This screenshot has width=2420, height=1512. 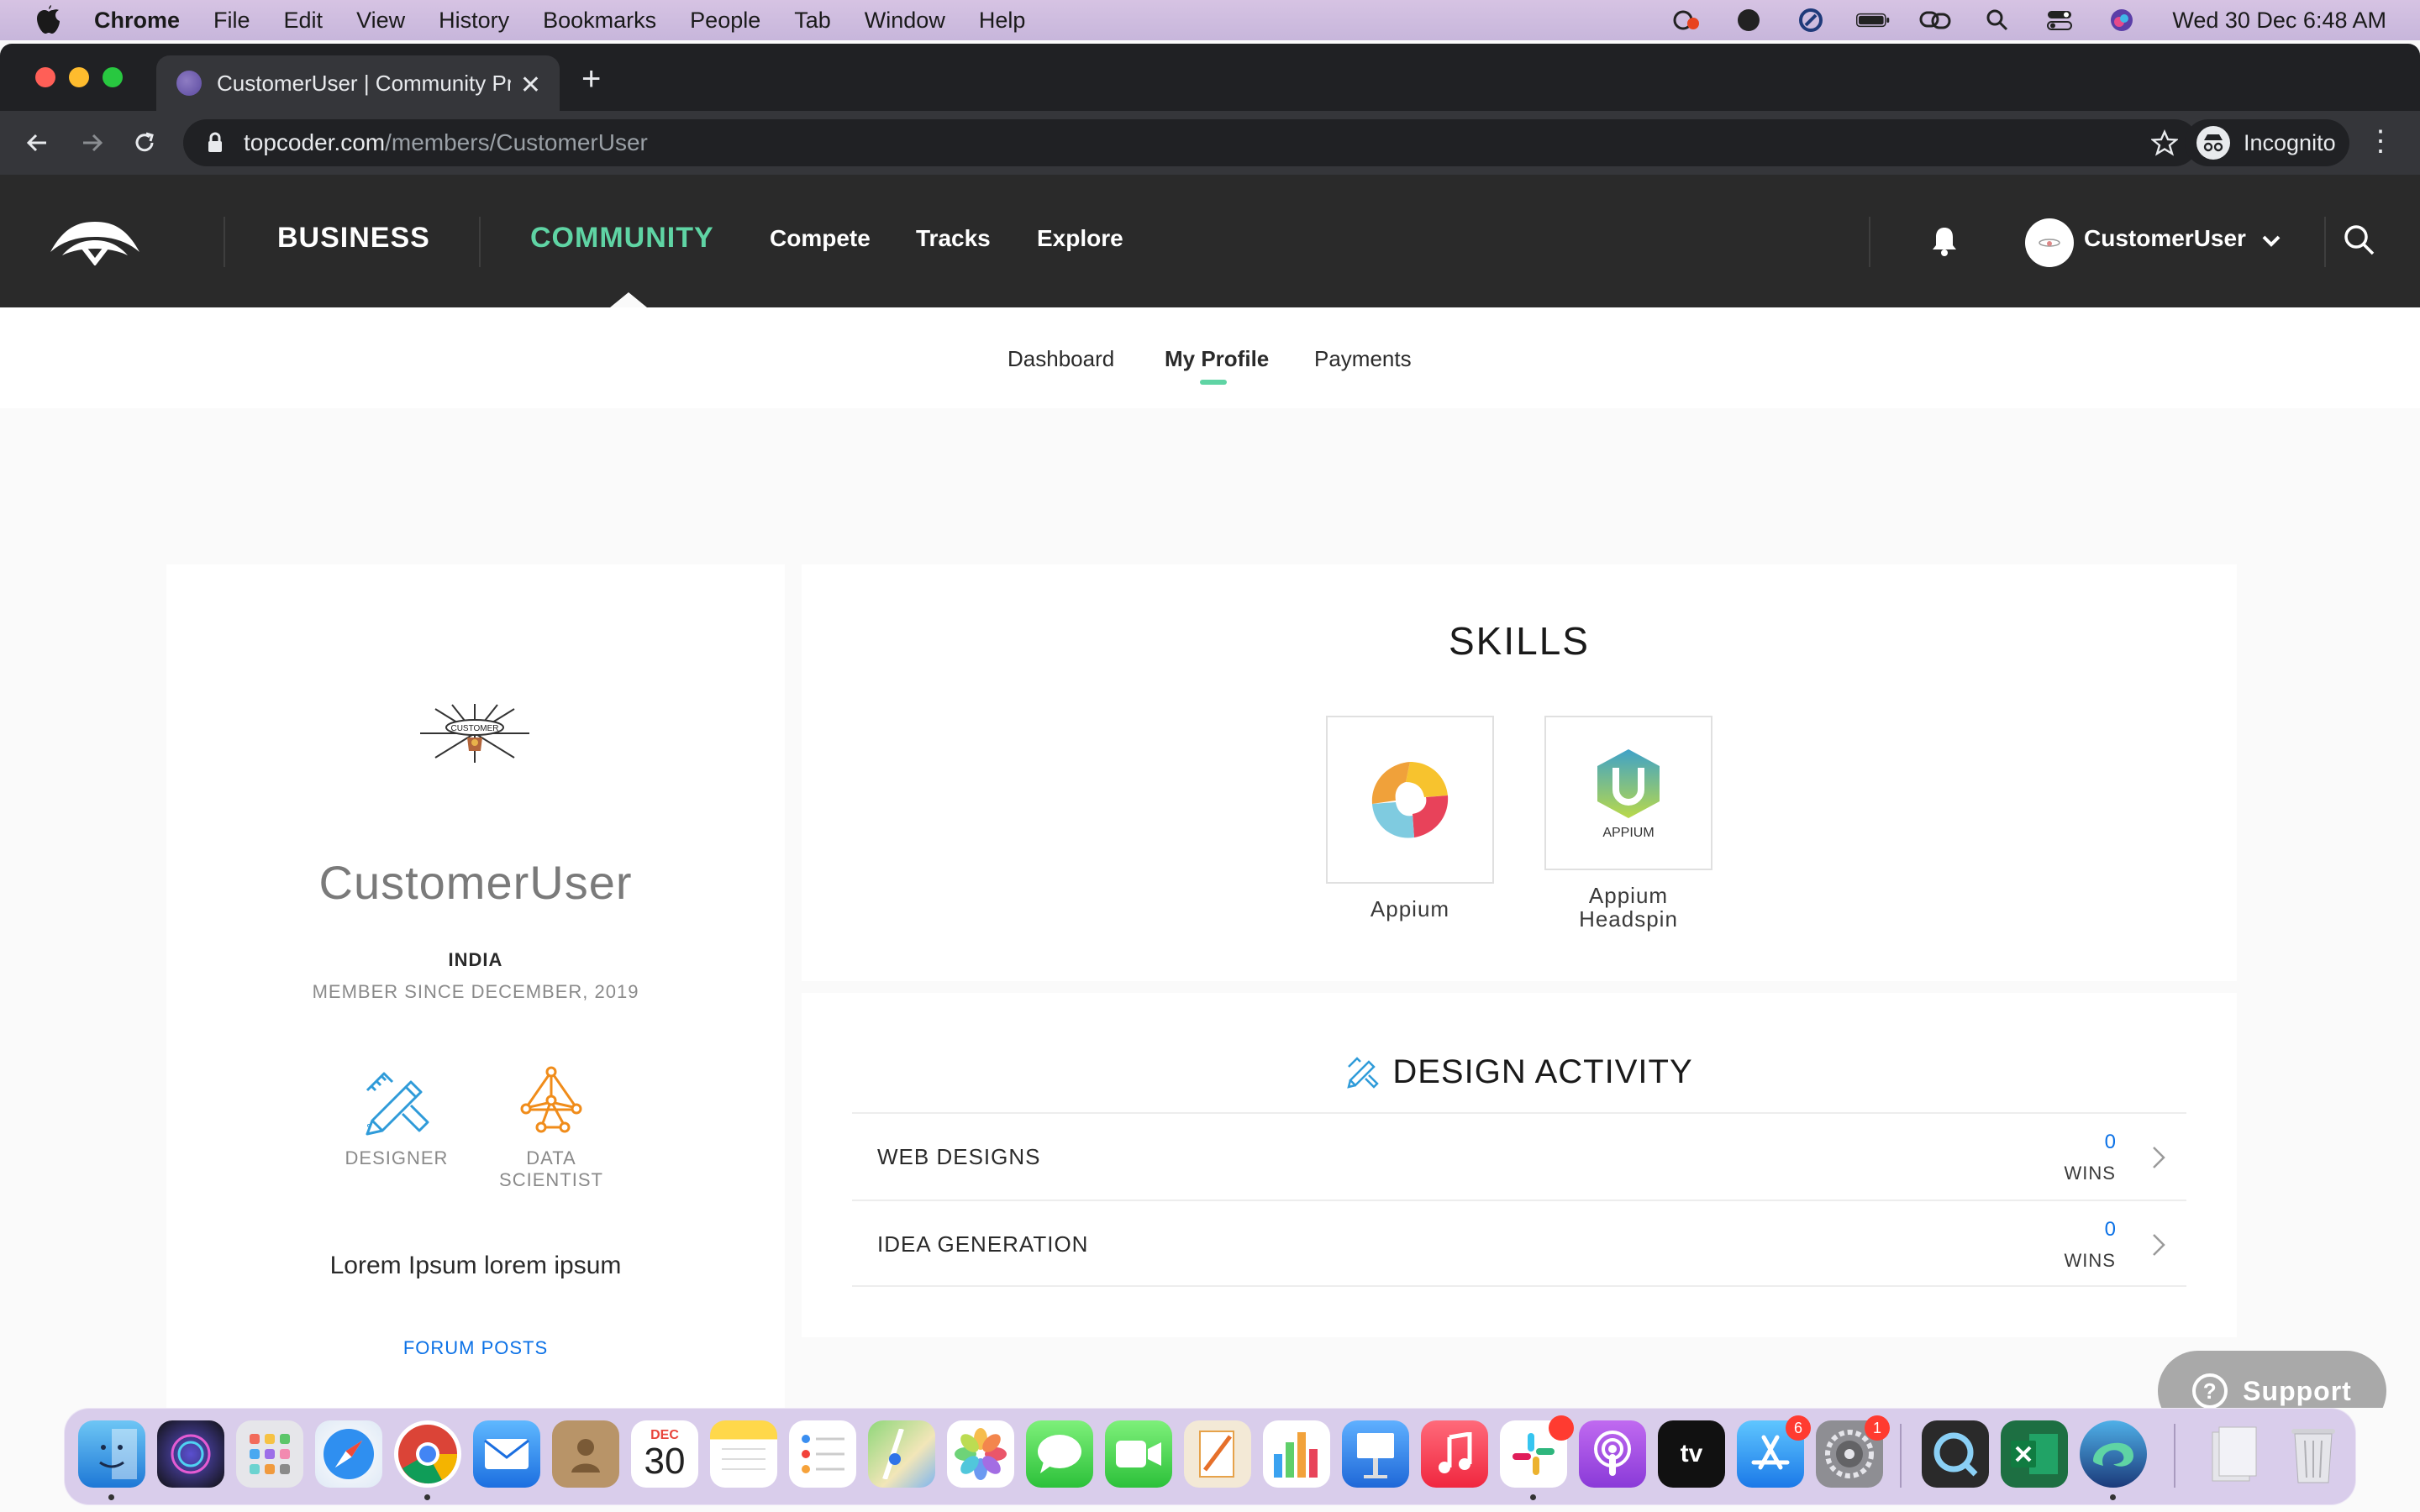 I want to click on facetime-icon, so click(x=1138, y=1454).